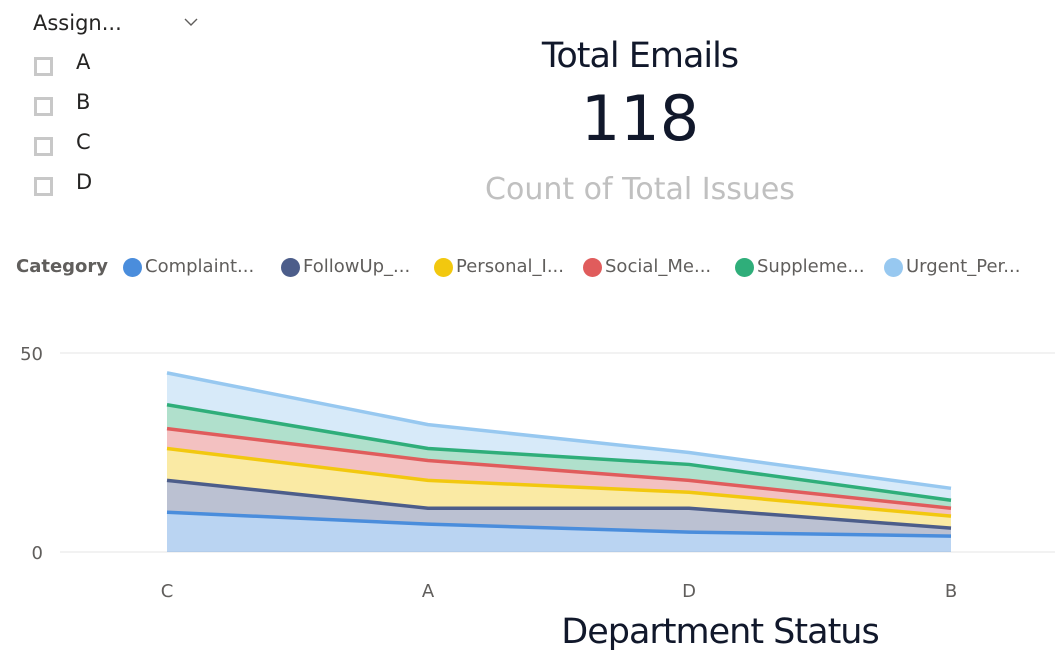 The height and width of the screenshot is (662, 1055). Describe the element at coordinates (31, 354) in the screenshot. I see `y-tick-label: 50` at that location.